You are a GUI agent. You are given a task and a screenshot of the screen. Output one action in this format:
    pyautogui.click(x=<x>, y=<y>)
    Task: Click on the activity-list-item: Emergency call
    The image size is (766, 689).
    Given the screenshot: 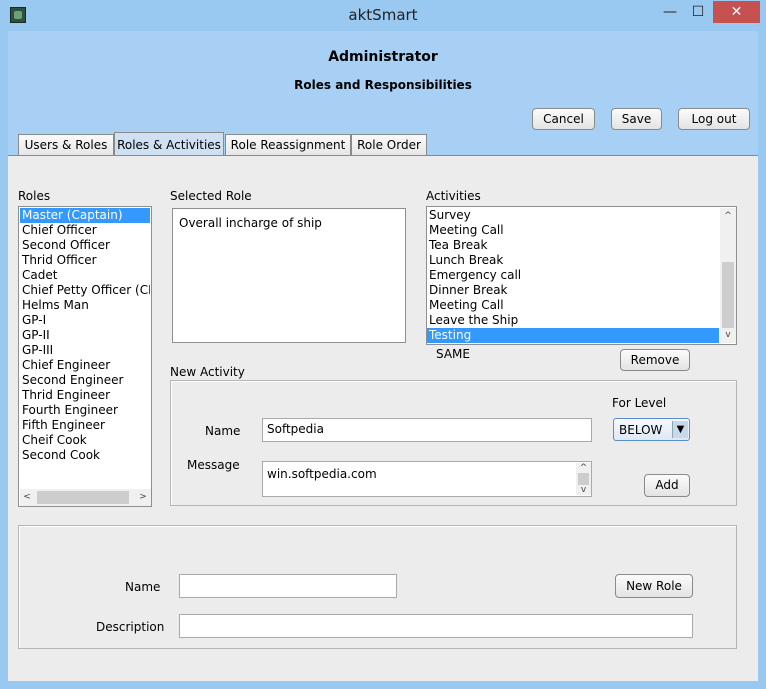 What is the action you would take?
    pyautogui.click(x=573, y=275)
    